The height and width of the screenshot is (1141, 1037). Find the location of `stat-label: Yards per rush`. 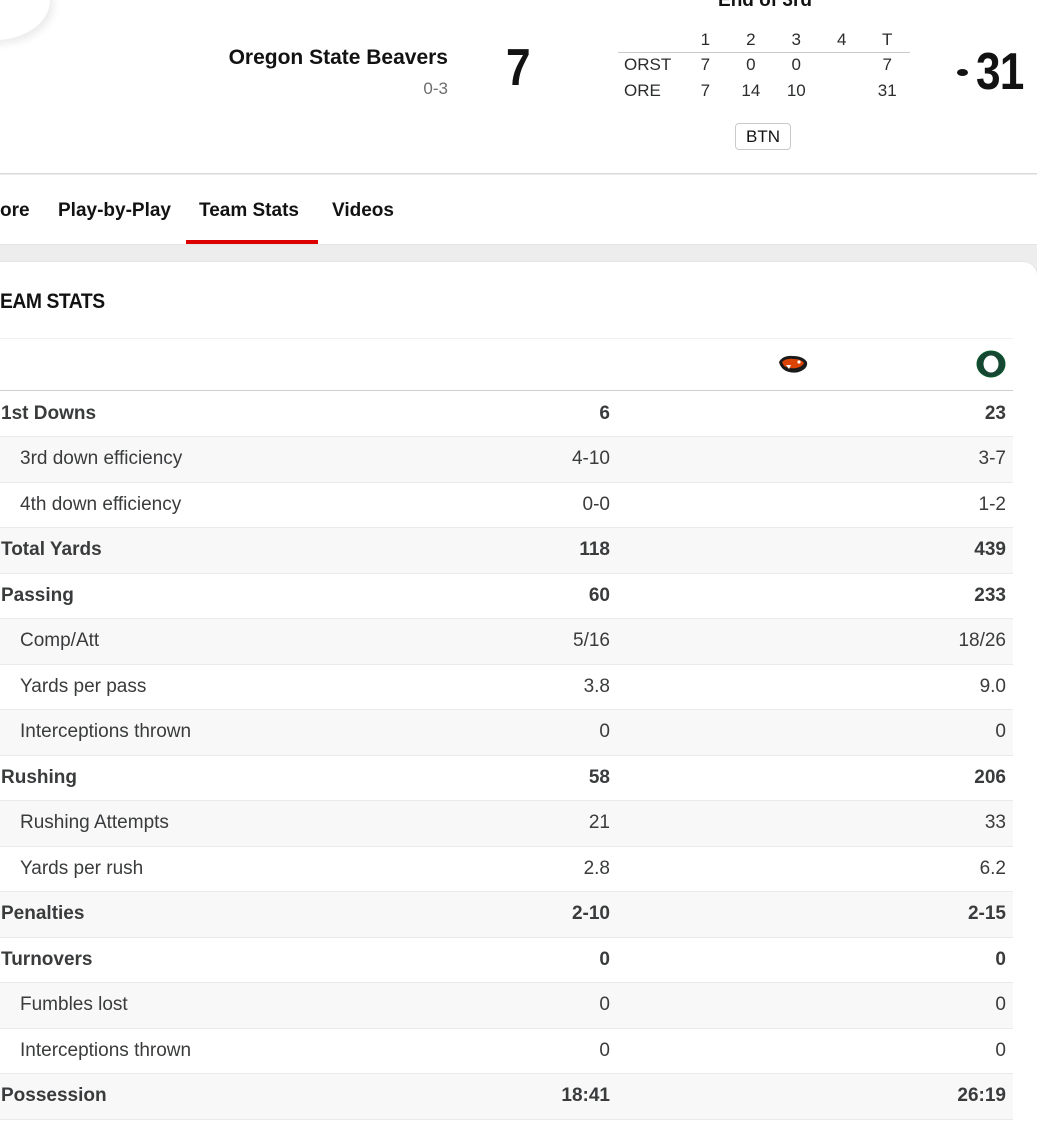

stat-label: Yards per rush is located at coordinates (82, 868).